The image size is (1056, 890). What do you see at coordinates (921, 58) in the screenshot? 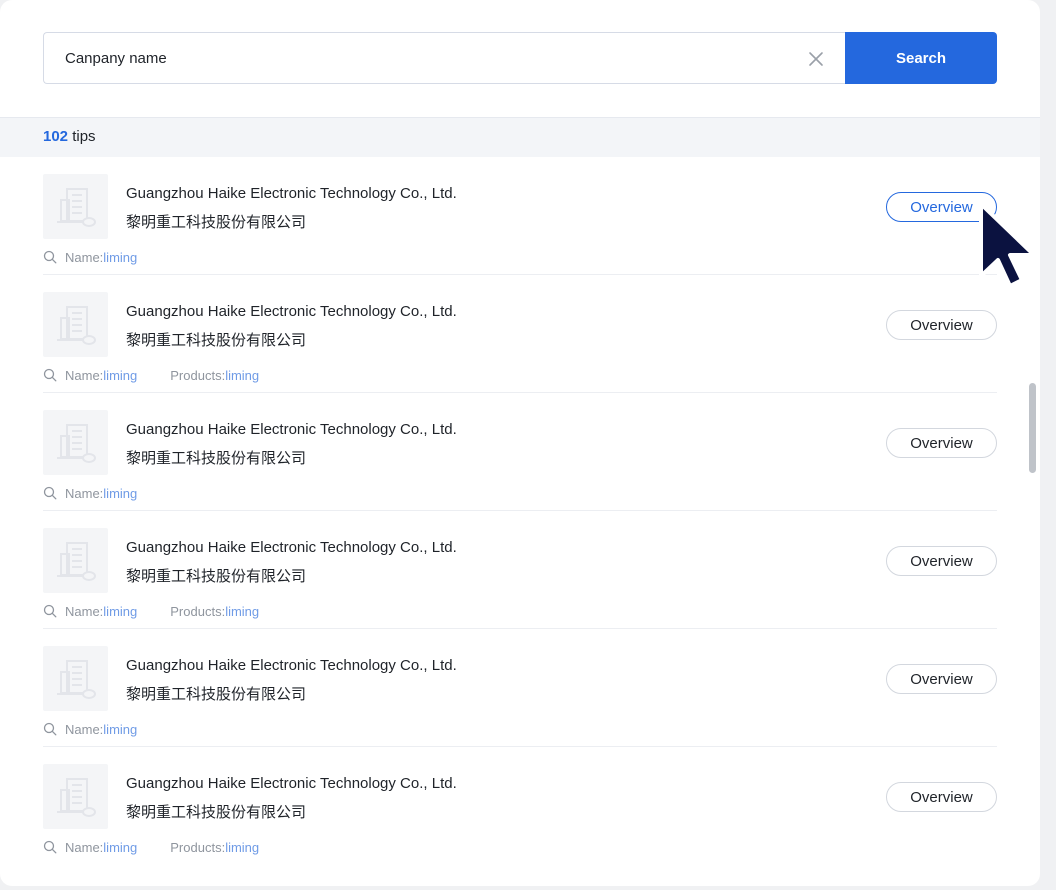
I see `search-button: Search` at bounding box center [921, 58].